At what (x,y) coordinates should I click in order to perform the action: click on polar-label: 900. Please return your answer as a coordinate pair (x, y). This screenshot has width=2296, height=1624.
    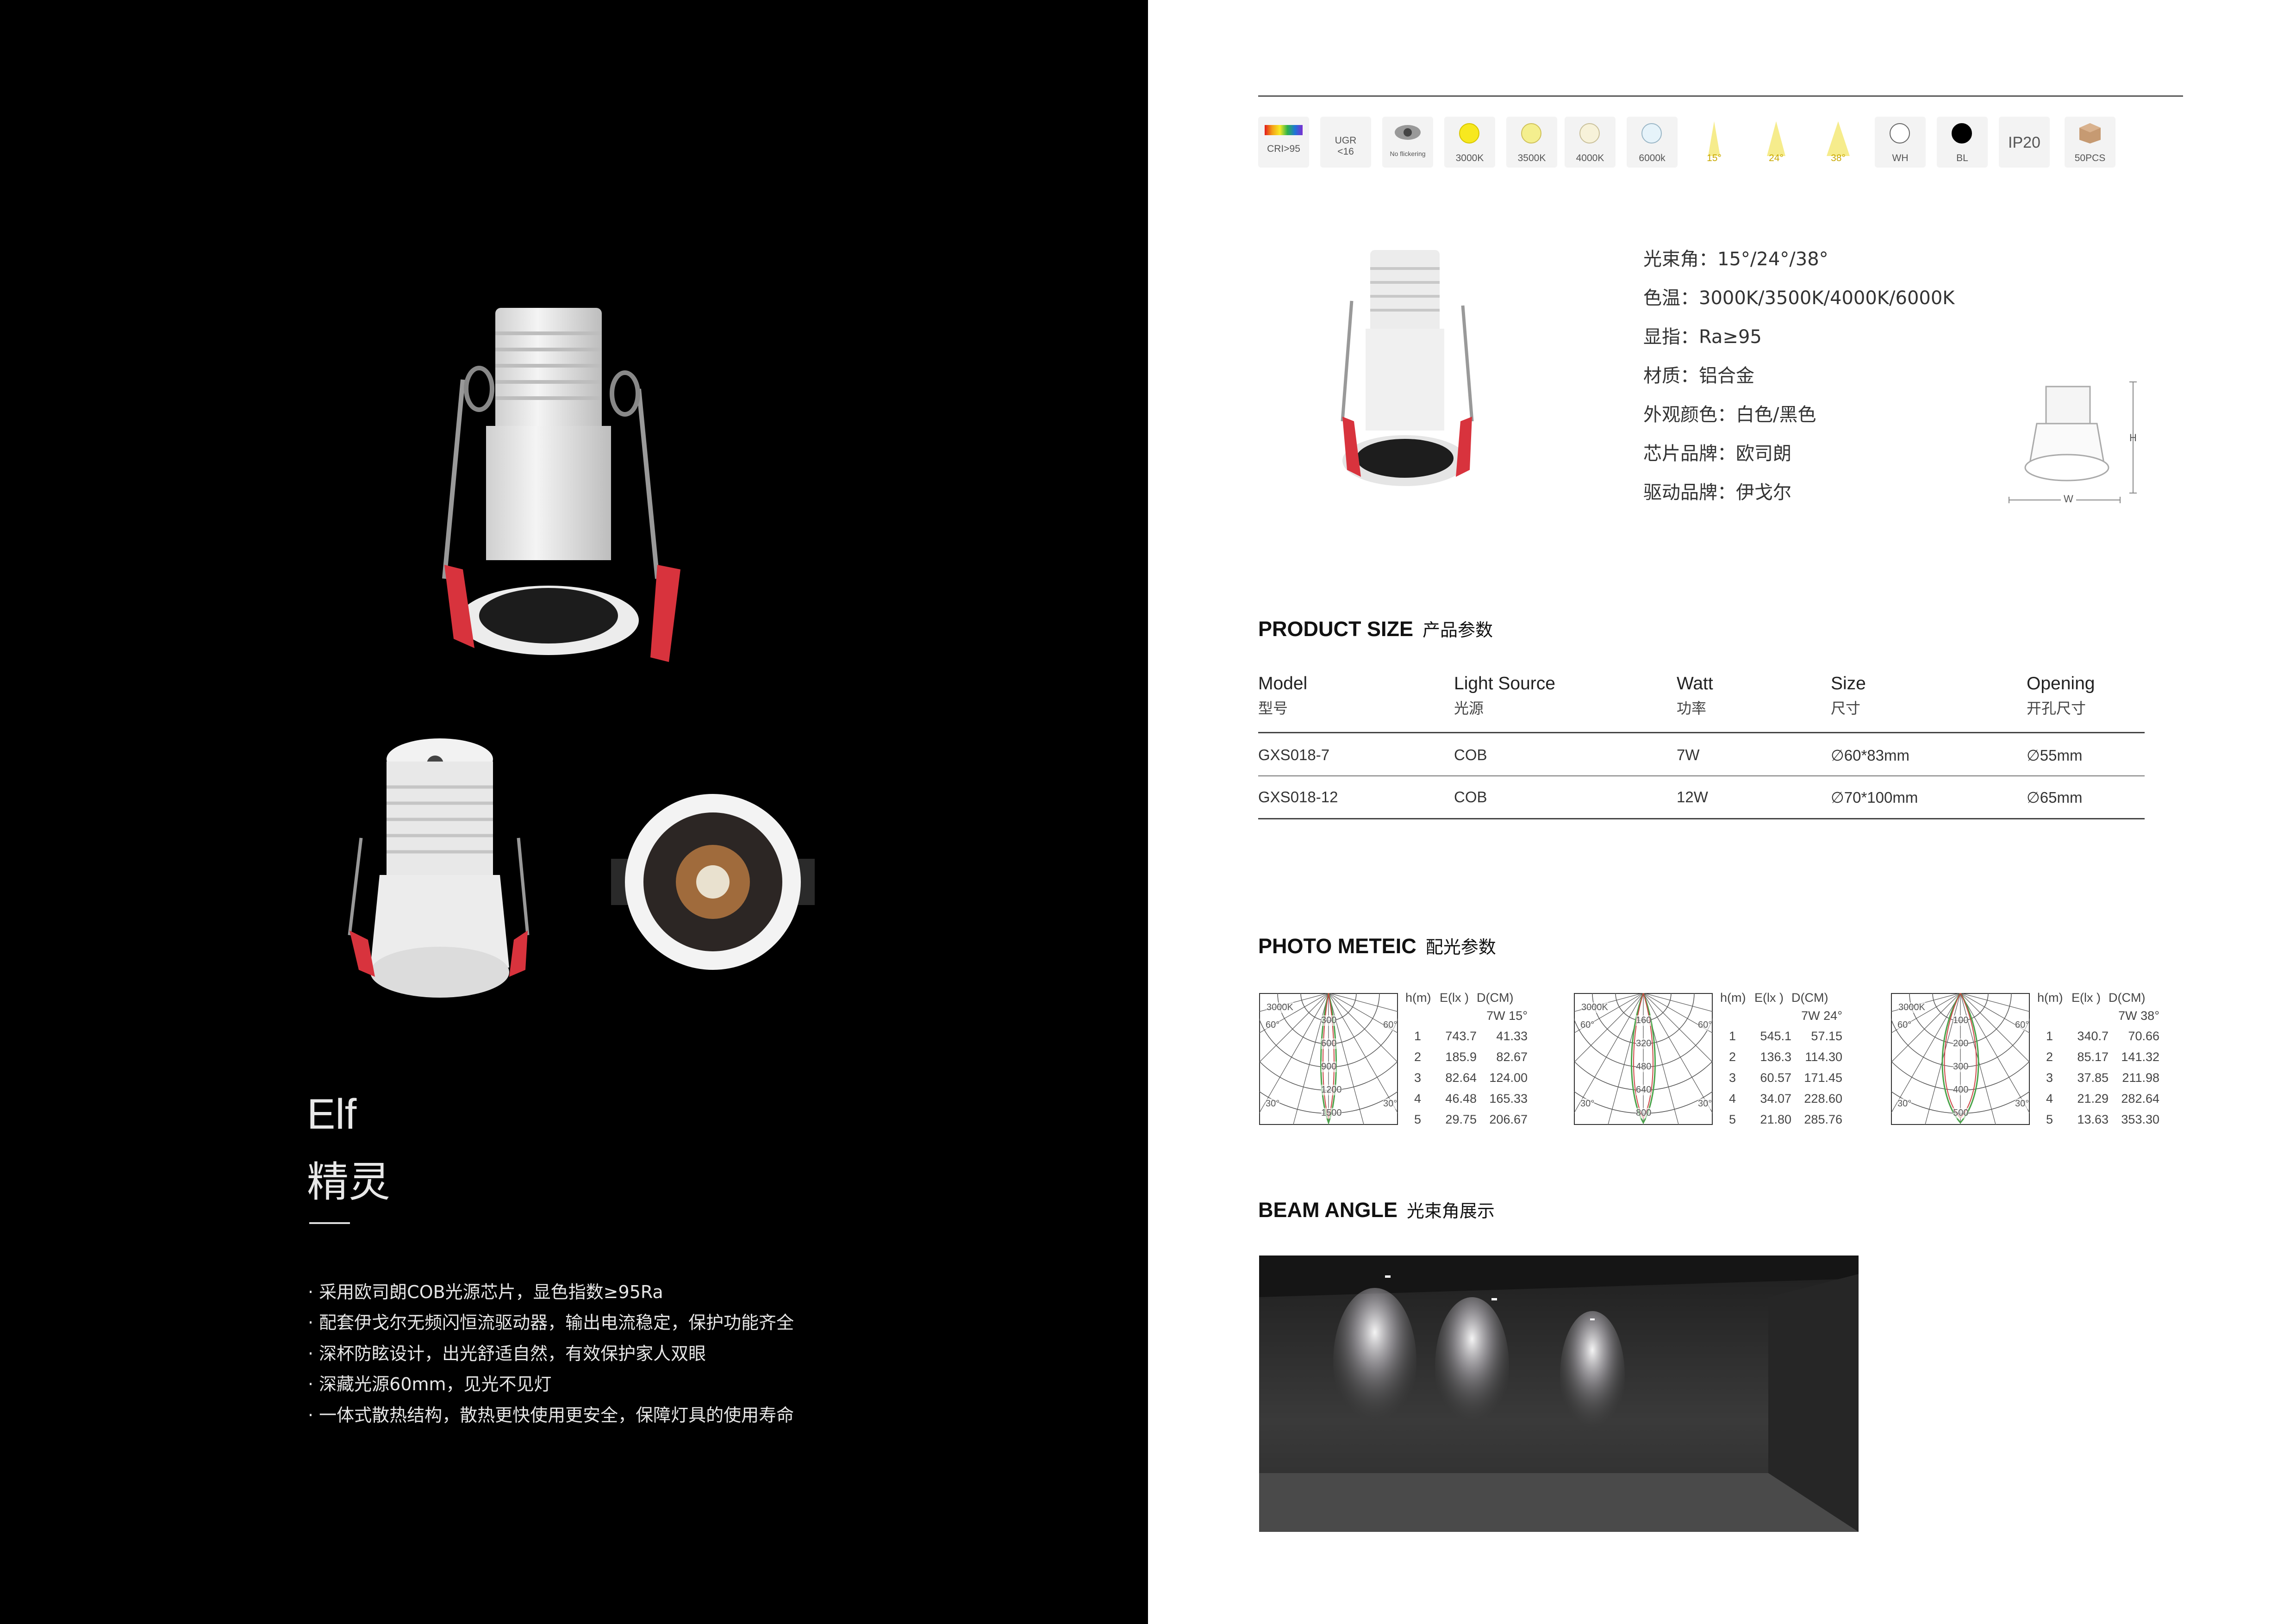
    Looking at the image, I should click on (1329, 1067).